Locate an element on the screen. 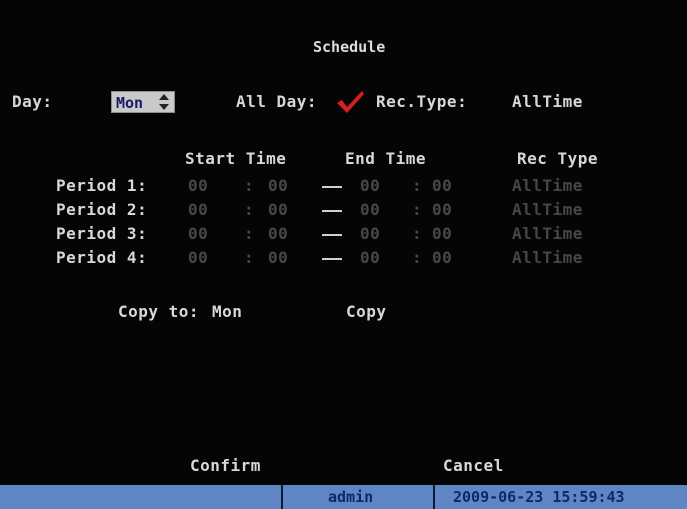 The image size is (687, 509). period-label: Period 3: is located at coordinates (102, 233).